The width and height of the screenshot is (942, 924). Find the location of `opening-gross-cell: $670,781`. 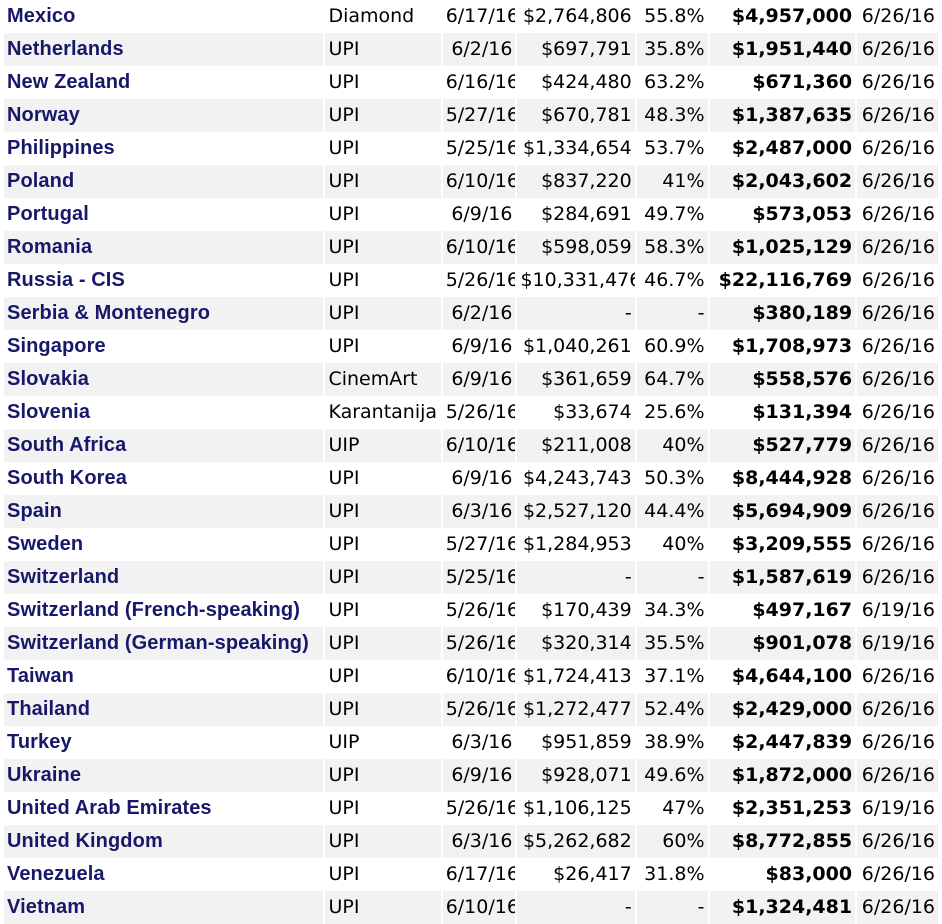

opening-gross-cell: $670,781 is located at coordinates (576, 115).